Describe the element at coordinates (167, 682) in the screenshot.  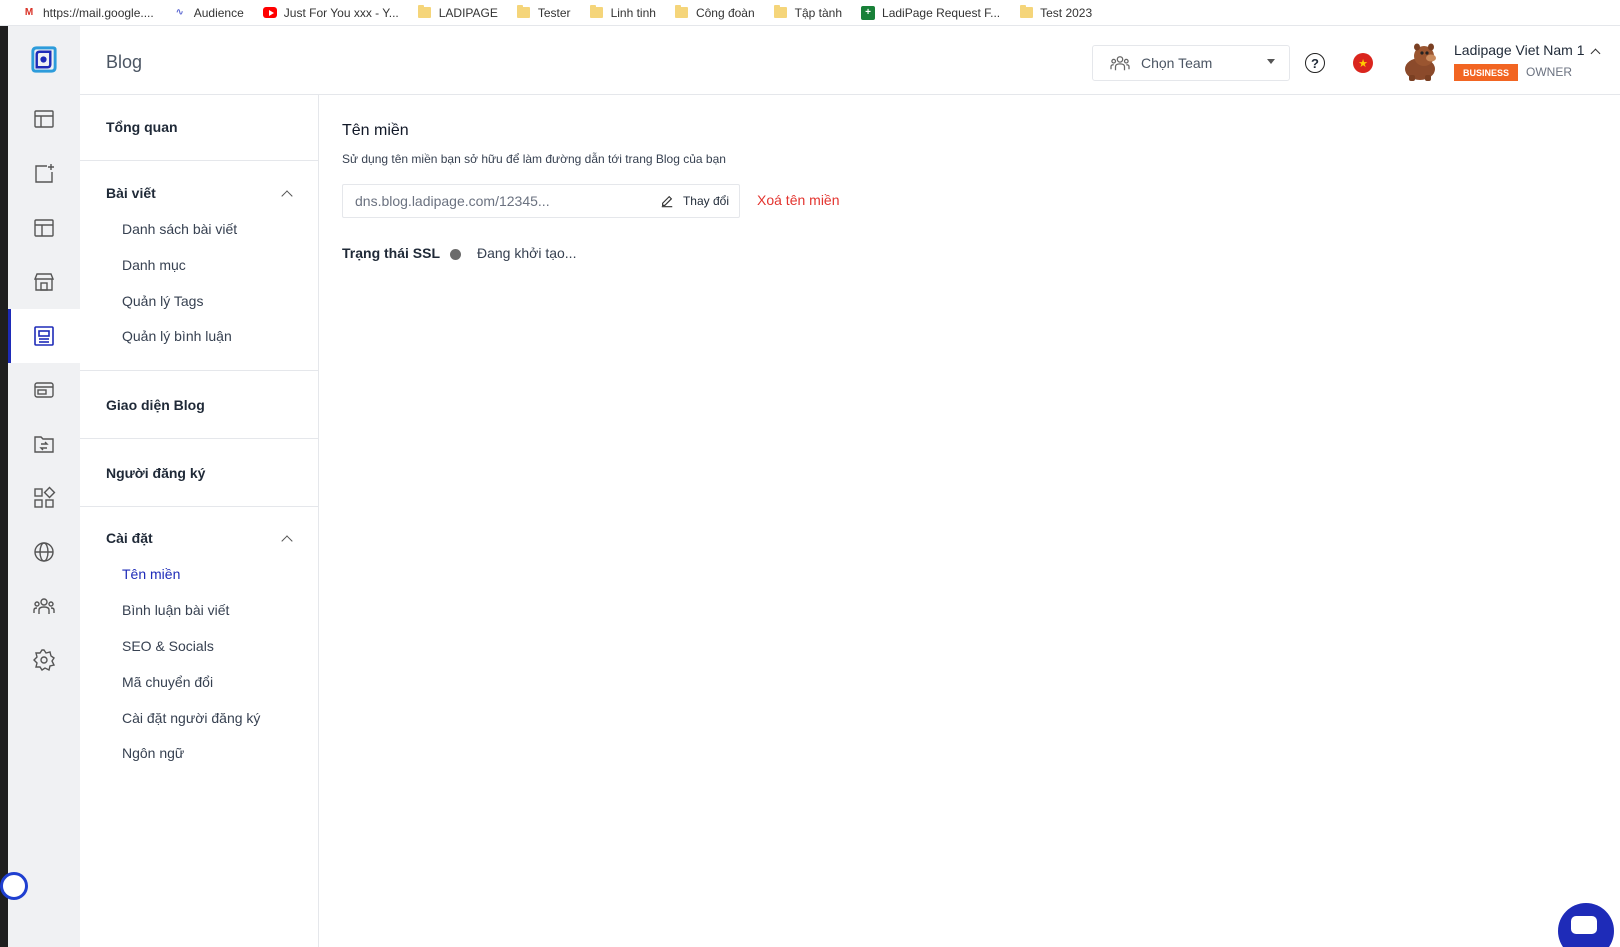
I see `nav-conversion-code: Mã chuyển đổi` at that location.